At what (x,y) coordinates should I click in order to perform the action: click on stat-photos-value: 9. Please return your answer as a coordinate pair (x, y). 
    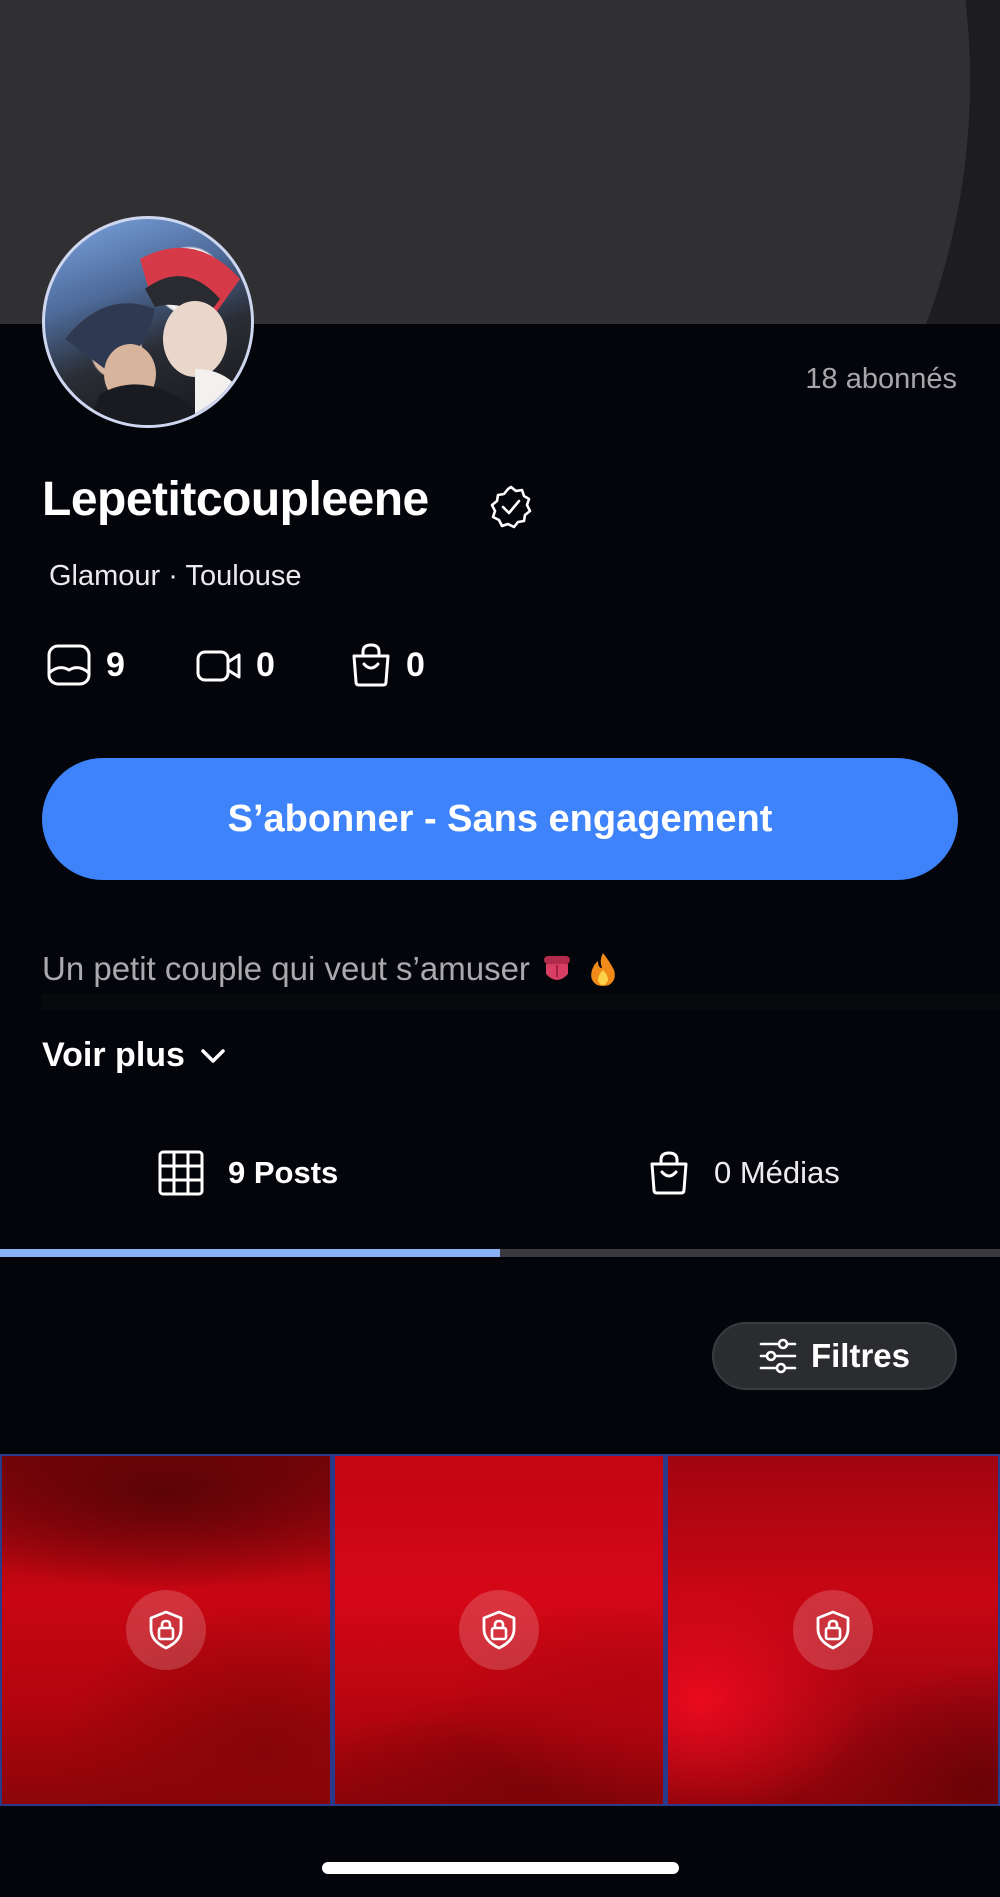
    Looking at the image, I should click on (115, 664).